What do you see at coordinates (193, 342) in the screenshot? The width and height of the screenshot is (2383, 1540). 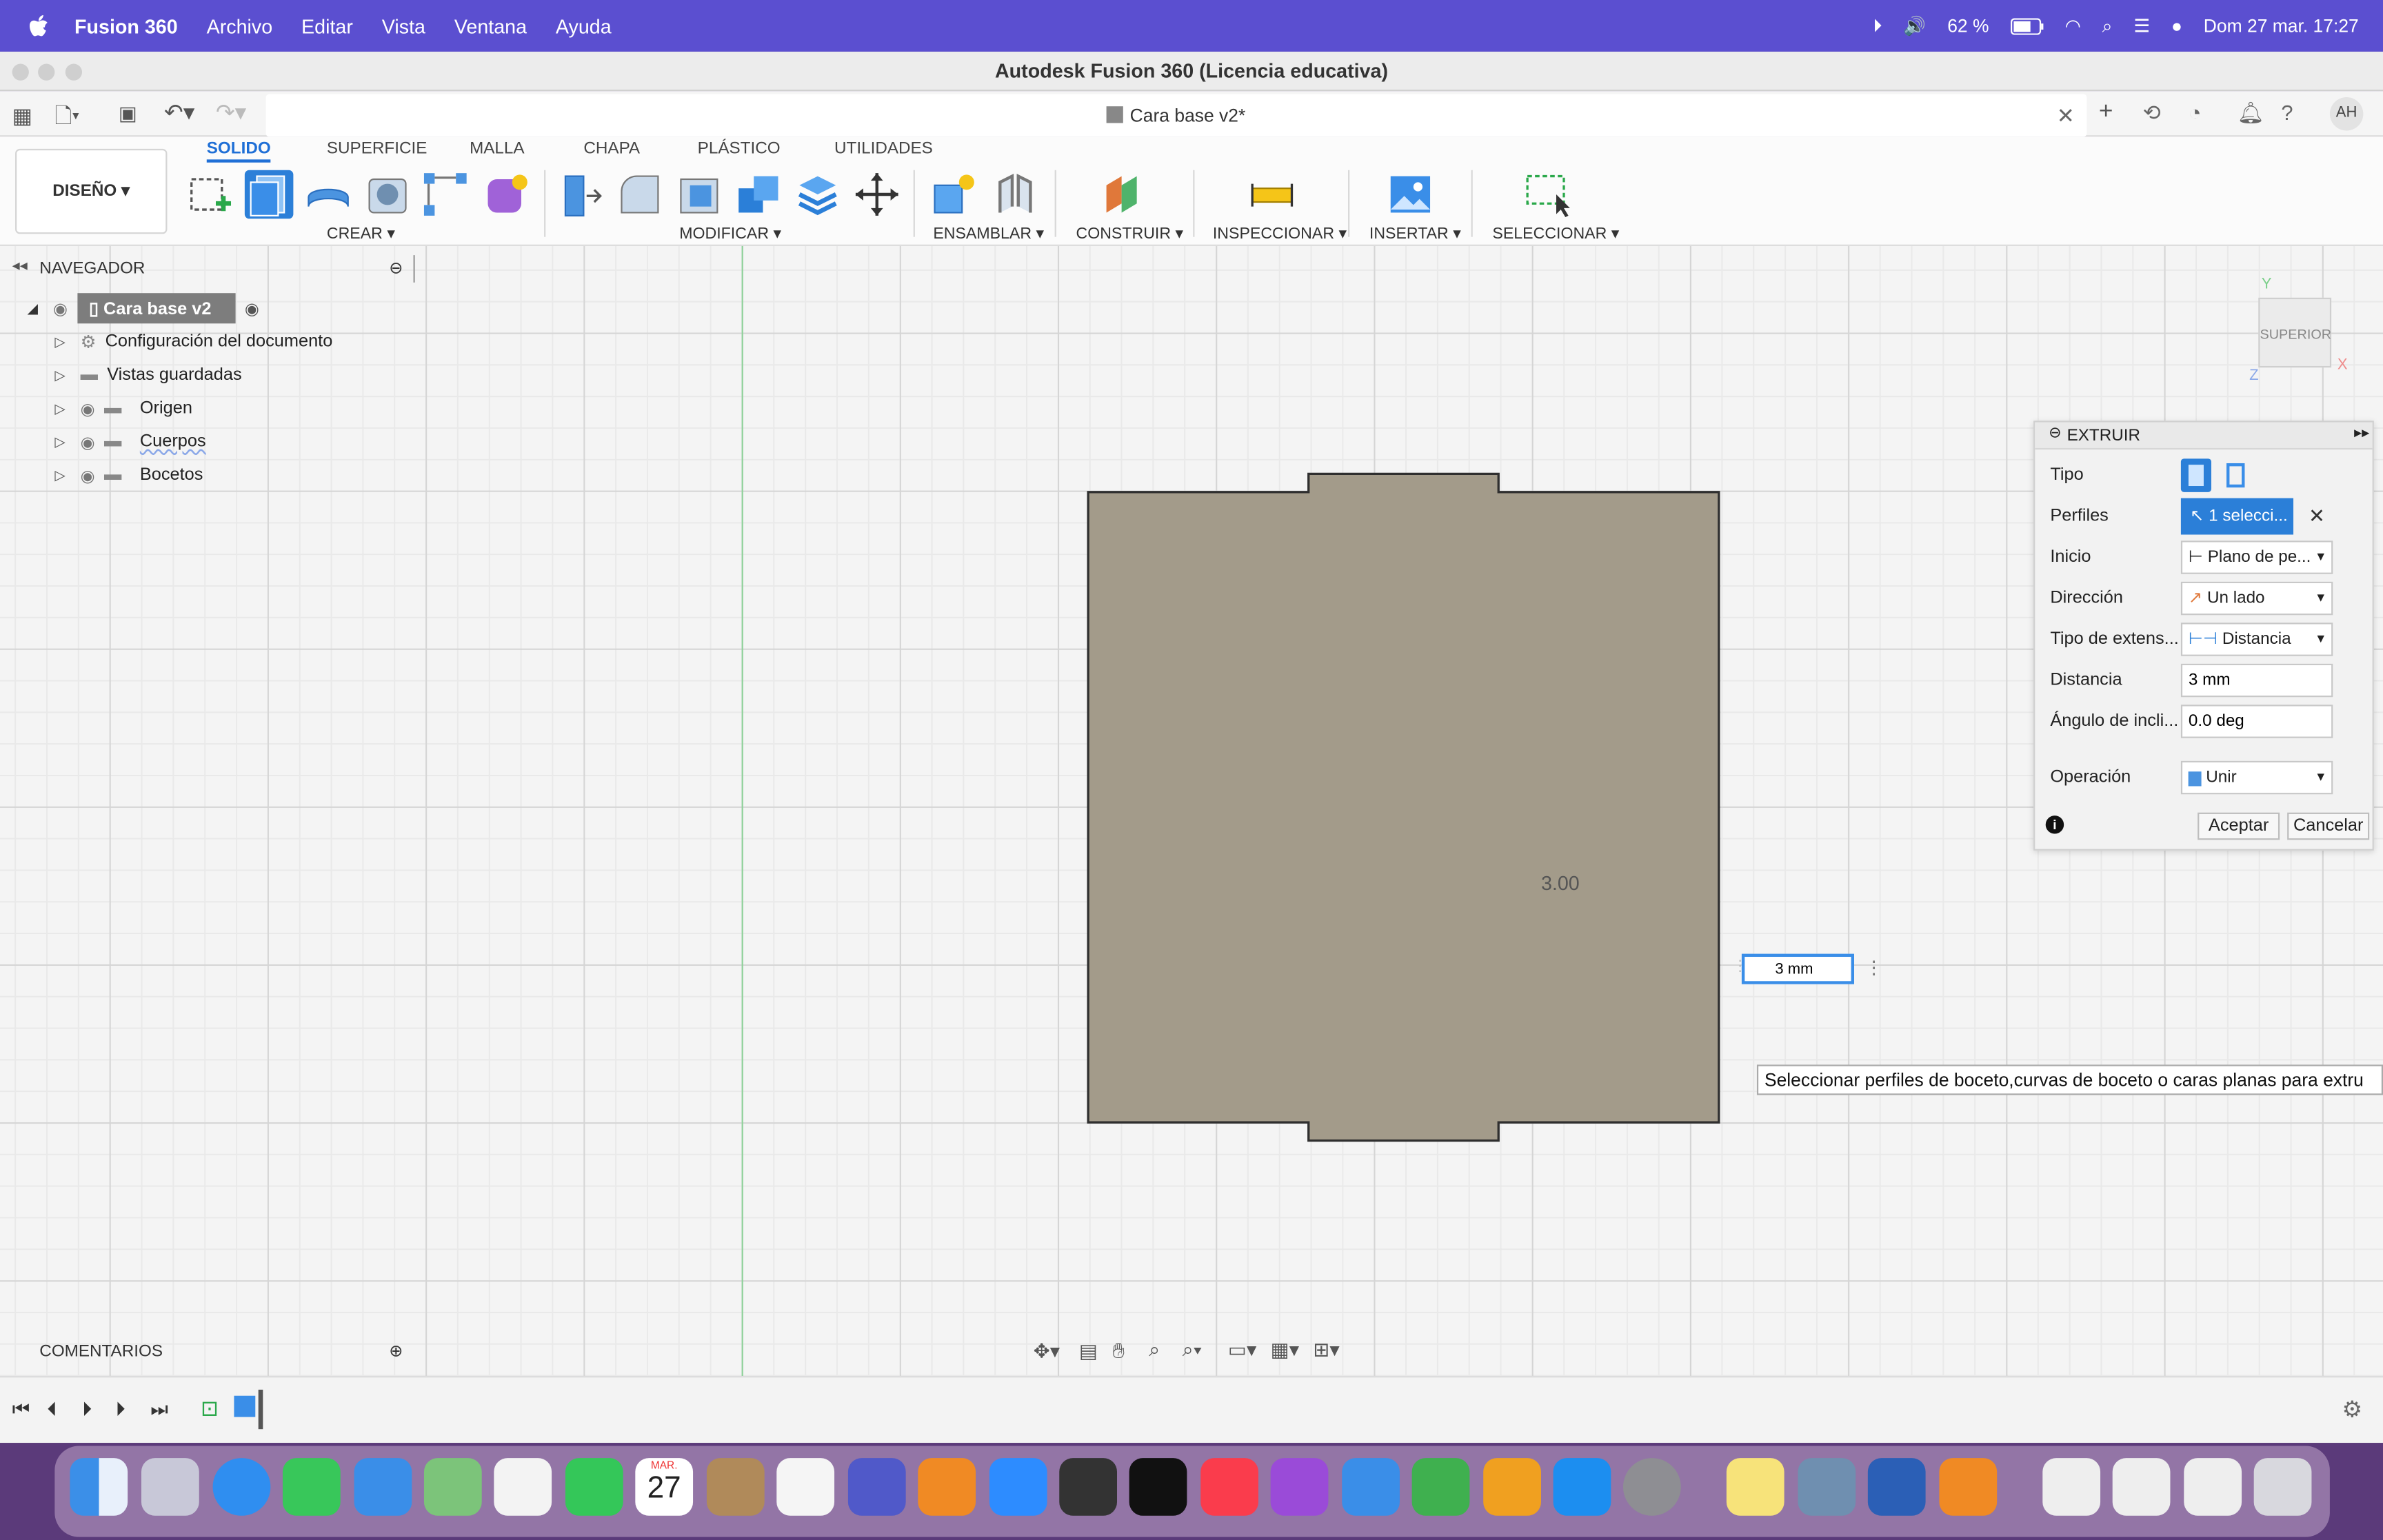 I see `nav-item-configuracion: ▷ ⚙ Configuración del documento` at bounding box center [193, 342].